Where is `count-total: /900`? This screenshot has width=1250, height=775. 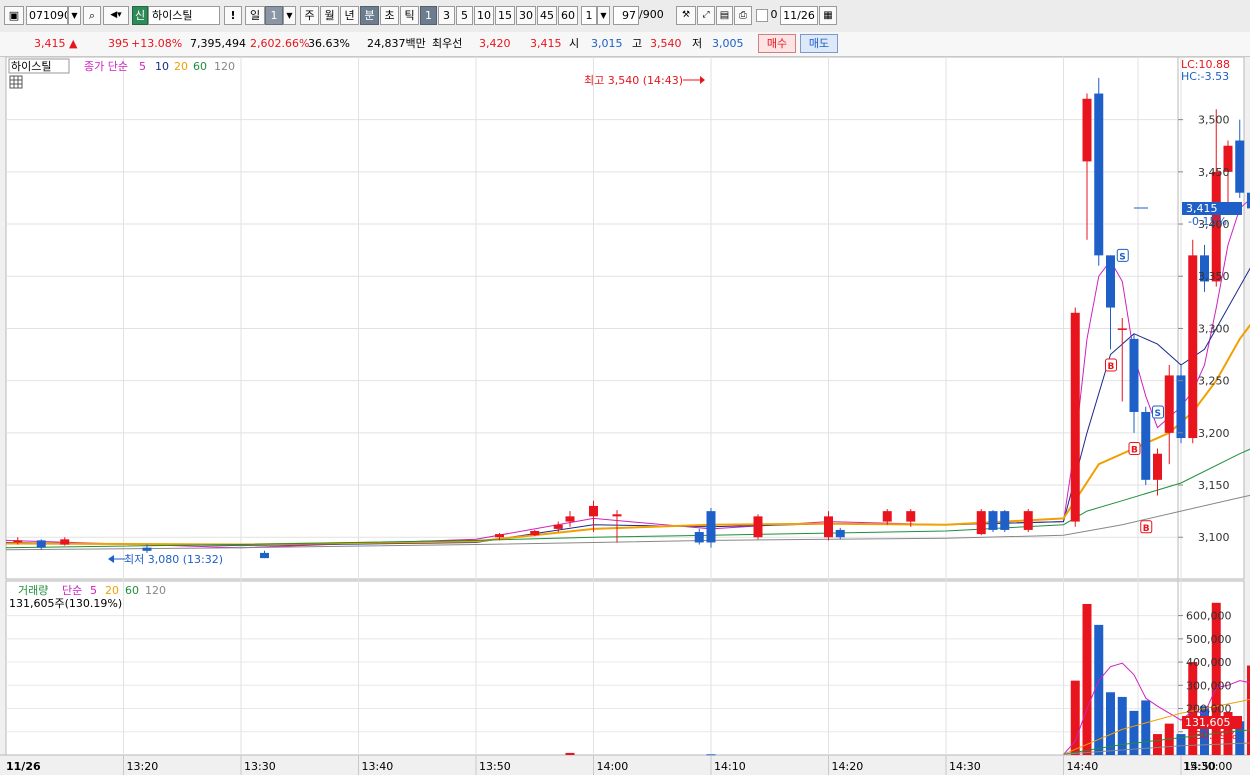 count-total: /900 is located at coordinates (651, 14).